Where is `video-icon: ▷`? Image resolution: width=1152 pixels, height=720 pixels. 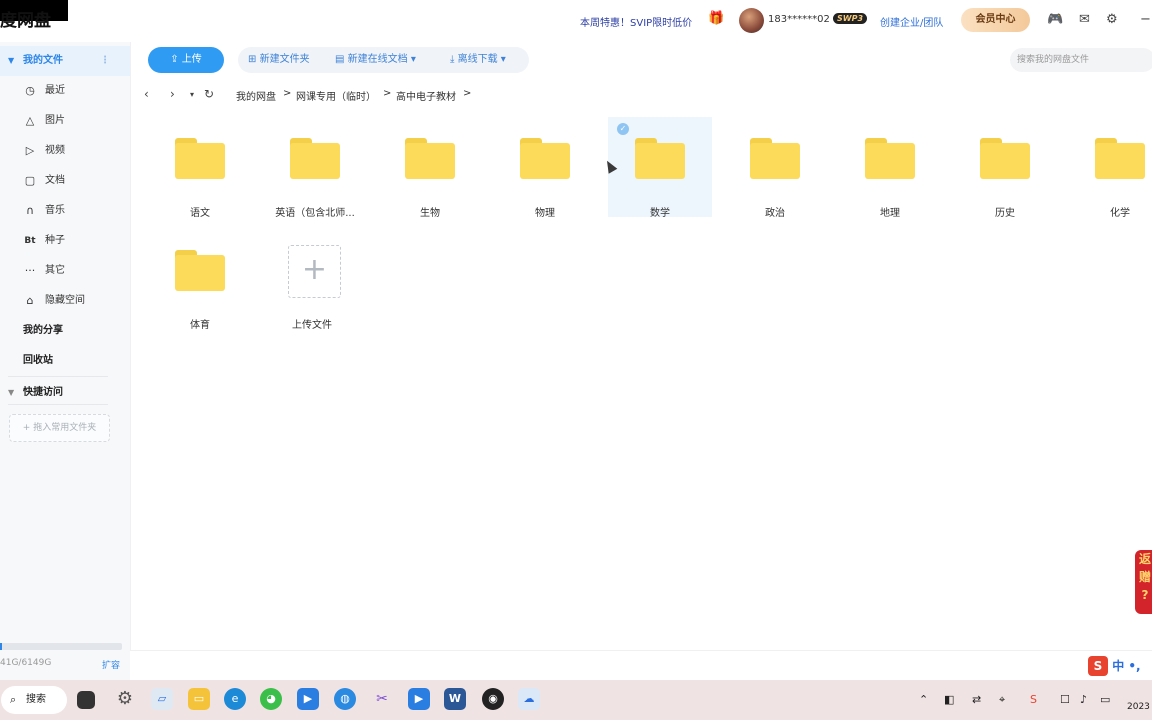
video-icon: ▷ is located at coordinates (30, 150).